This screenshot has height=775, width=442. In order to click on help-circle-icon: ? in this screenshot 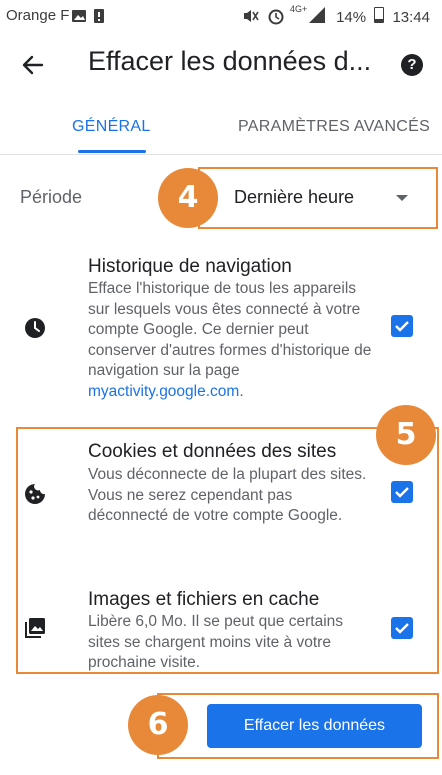, I will do `click(412, 65)`.